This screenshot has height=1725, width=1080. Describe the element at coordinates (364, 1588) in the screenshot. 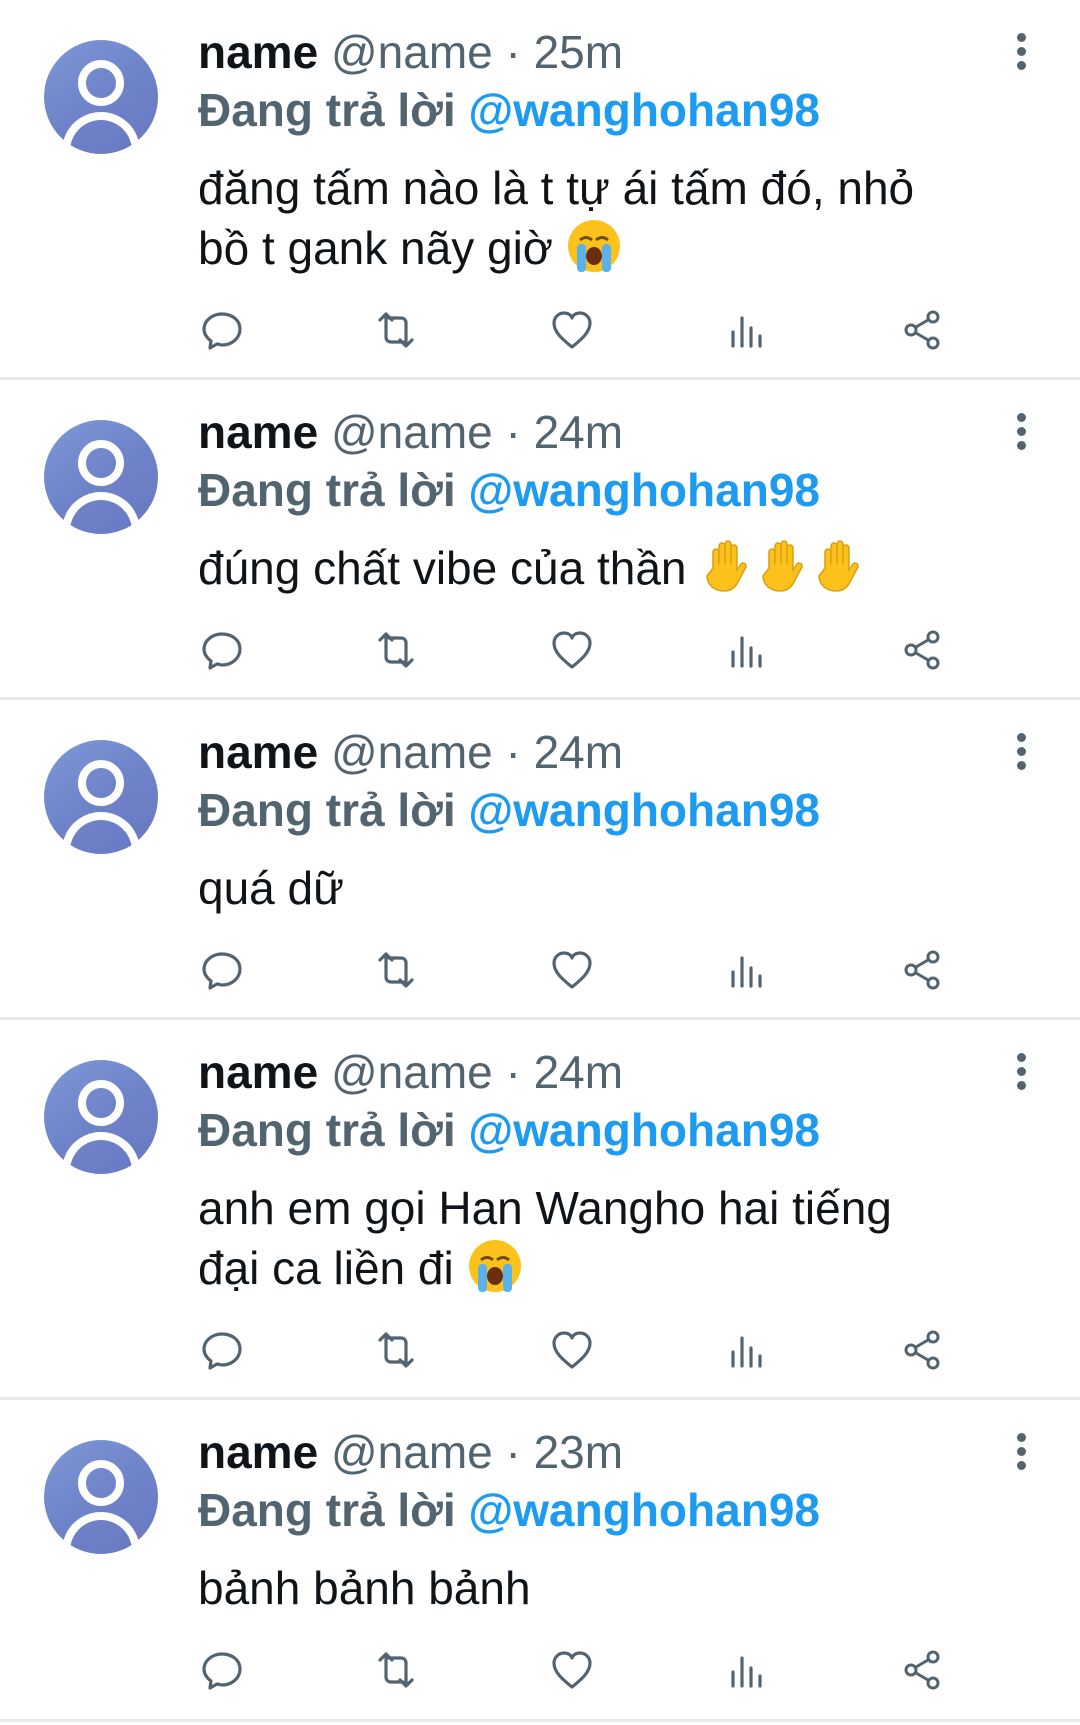

I see `tweet-text-line: bảnh bảnh bảnh` at that location.